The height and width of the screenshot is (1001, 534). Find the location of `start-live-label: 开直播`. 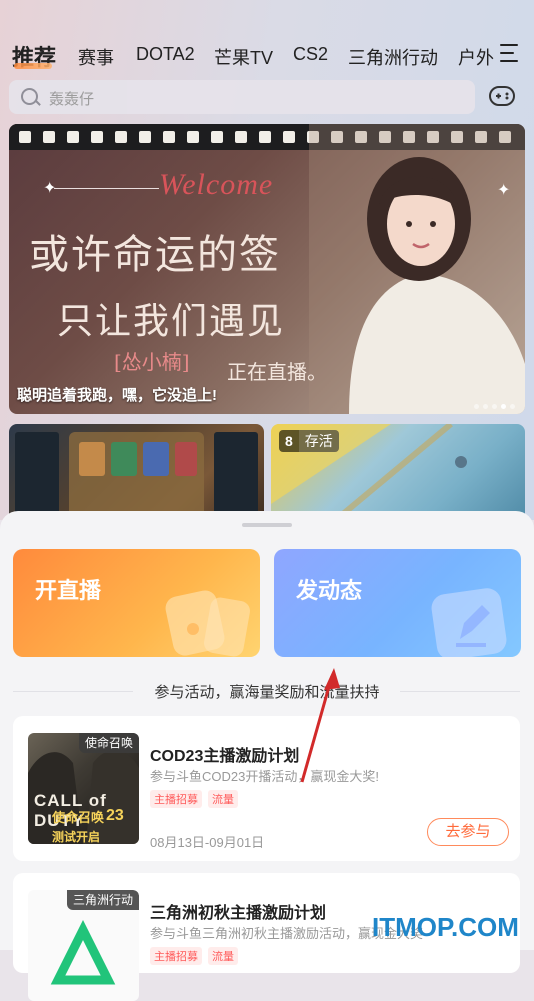

start-live-label: 开直播 is located at coordinates (68, 590).